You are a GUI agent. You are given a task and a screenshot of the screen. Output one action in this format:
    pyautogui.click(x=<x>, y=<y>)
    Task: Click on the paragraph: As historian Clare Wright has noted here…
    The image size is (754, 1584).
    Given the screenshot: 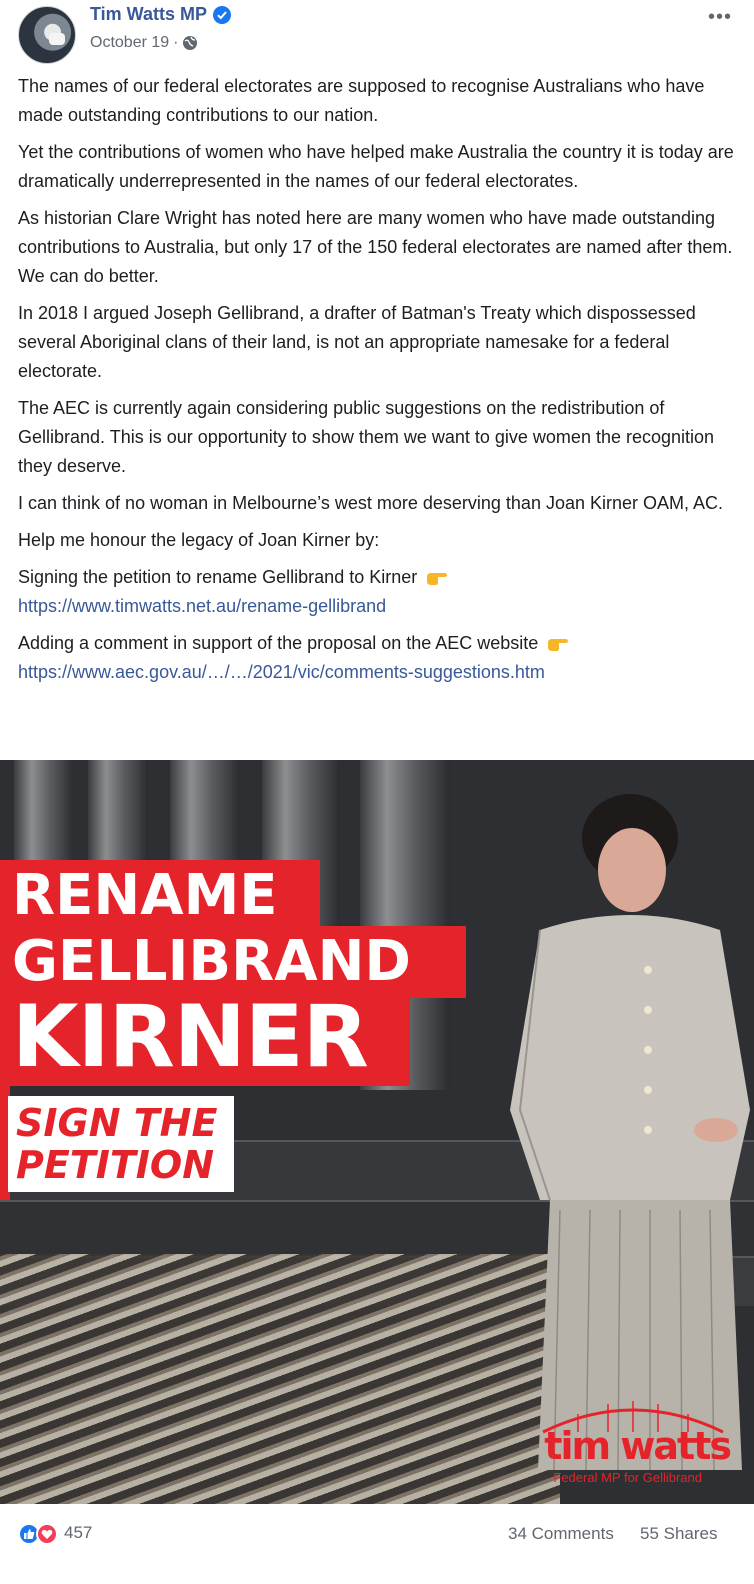 What is the action you would take?
    pyautogui.click(x=375, y=247)
    